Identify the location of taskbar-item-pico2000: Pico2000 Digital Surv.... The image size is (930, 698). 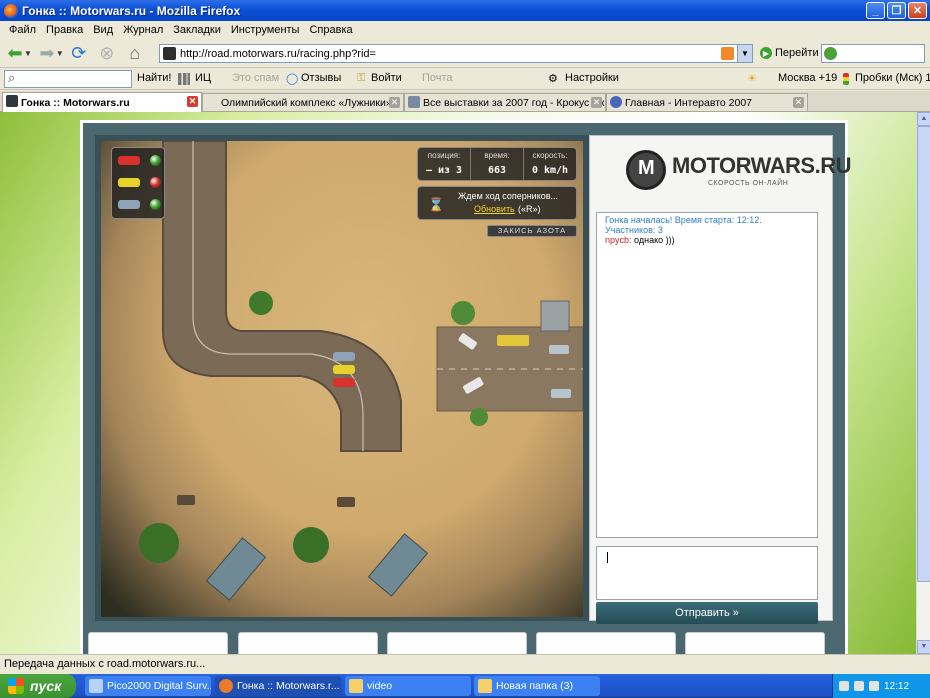
(148, 686).